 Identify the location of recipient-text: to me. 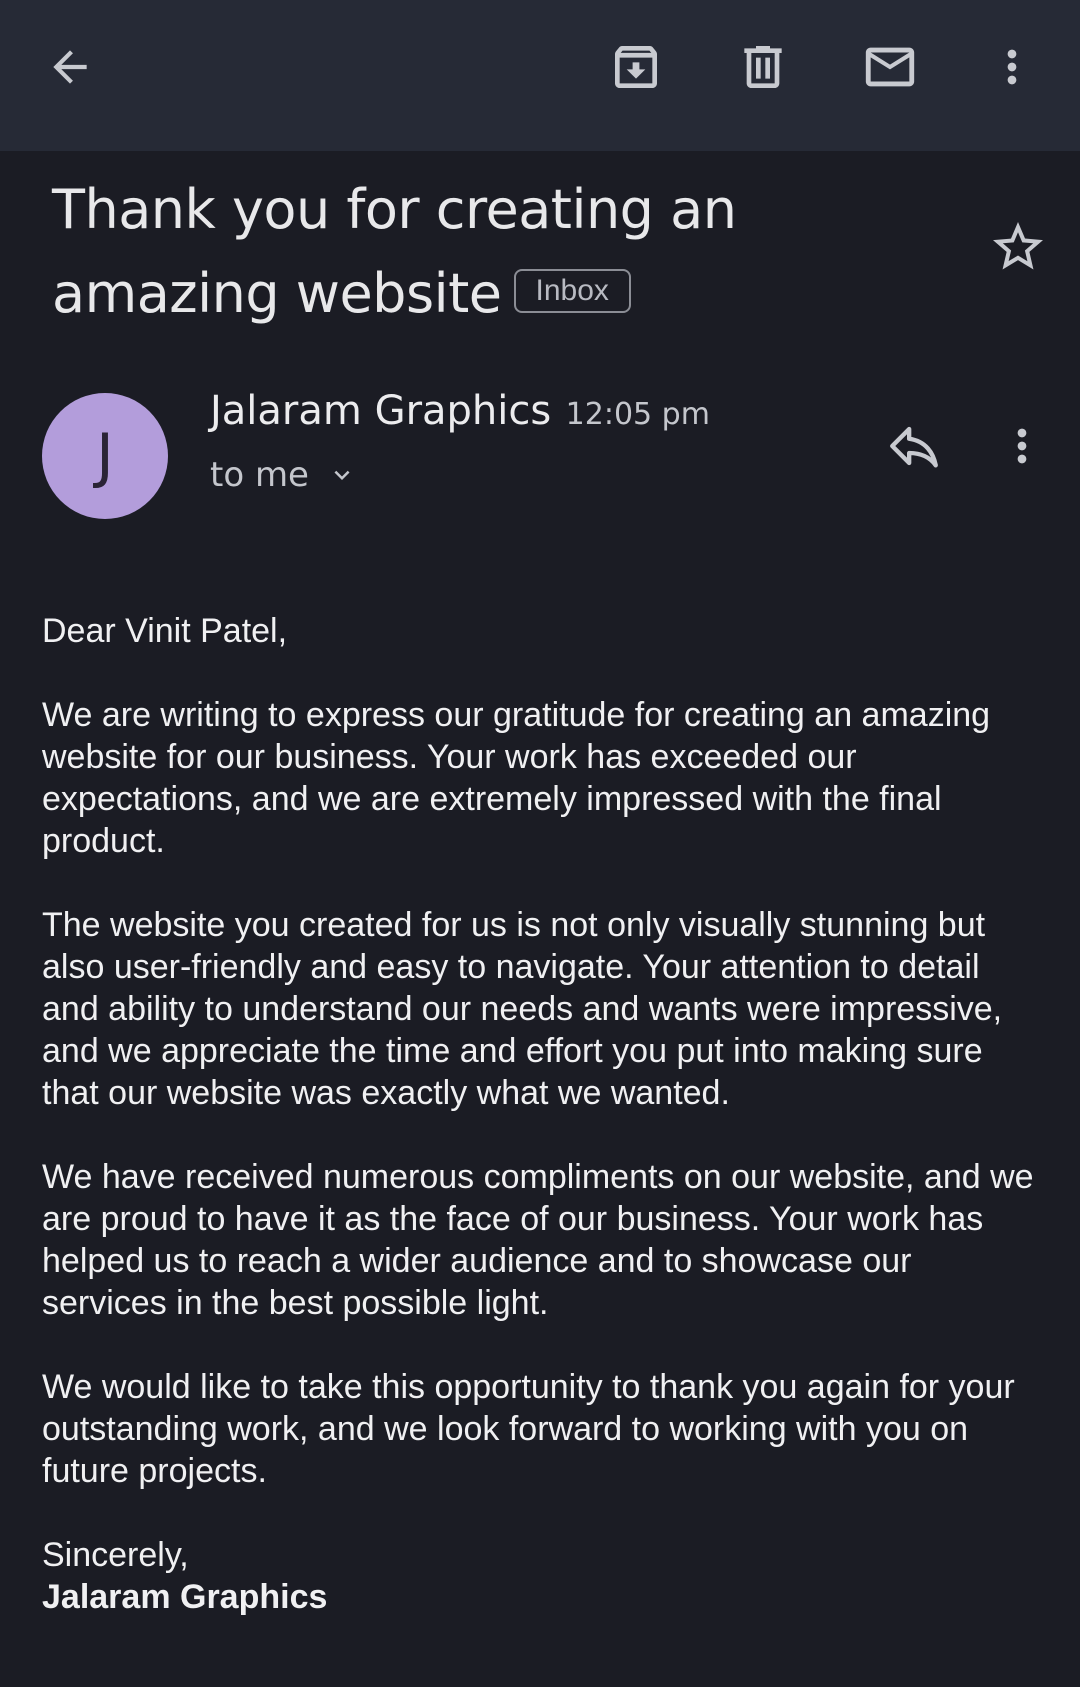
(259, 475).